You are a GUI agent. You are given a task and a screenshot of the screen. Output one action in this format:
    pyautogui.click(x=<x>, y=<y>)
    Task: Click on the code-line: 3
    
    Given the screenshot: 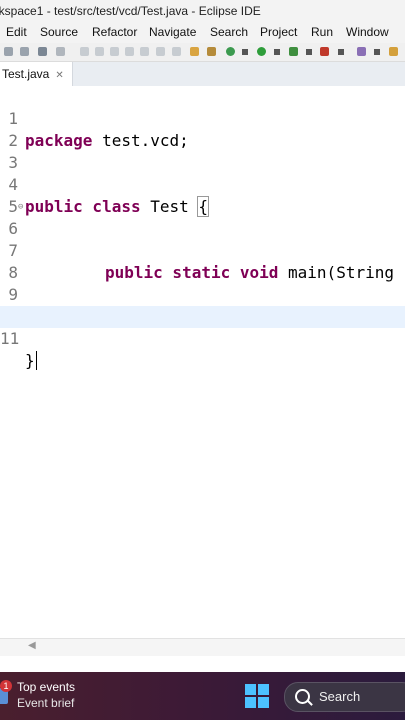 What is the action you would take?
    pyautogui.click(x=202, y=151)
    